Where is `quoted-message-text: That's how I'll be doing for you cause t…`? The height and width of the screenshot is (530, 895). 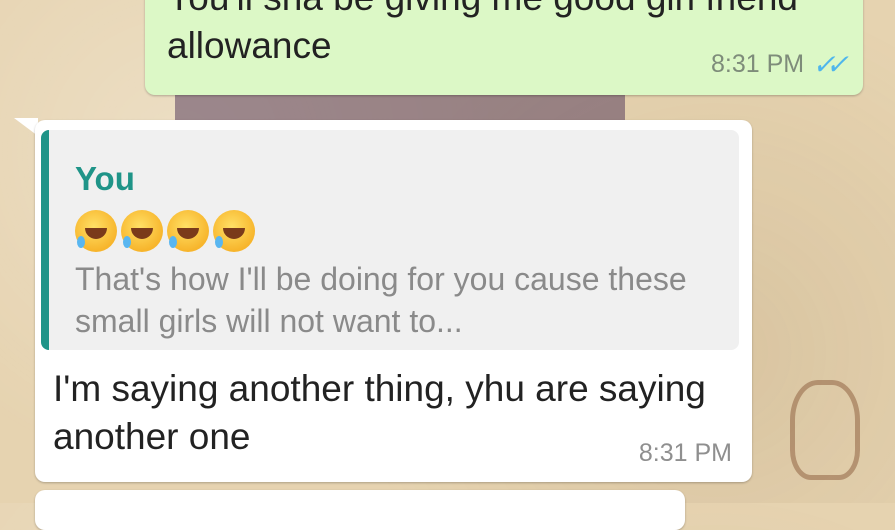 quoted-message-text: That's how I'll be doing for you cause t… is located at coordinates (381, 300).